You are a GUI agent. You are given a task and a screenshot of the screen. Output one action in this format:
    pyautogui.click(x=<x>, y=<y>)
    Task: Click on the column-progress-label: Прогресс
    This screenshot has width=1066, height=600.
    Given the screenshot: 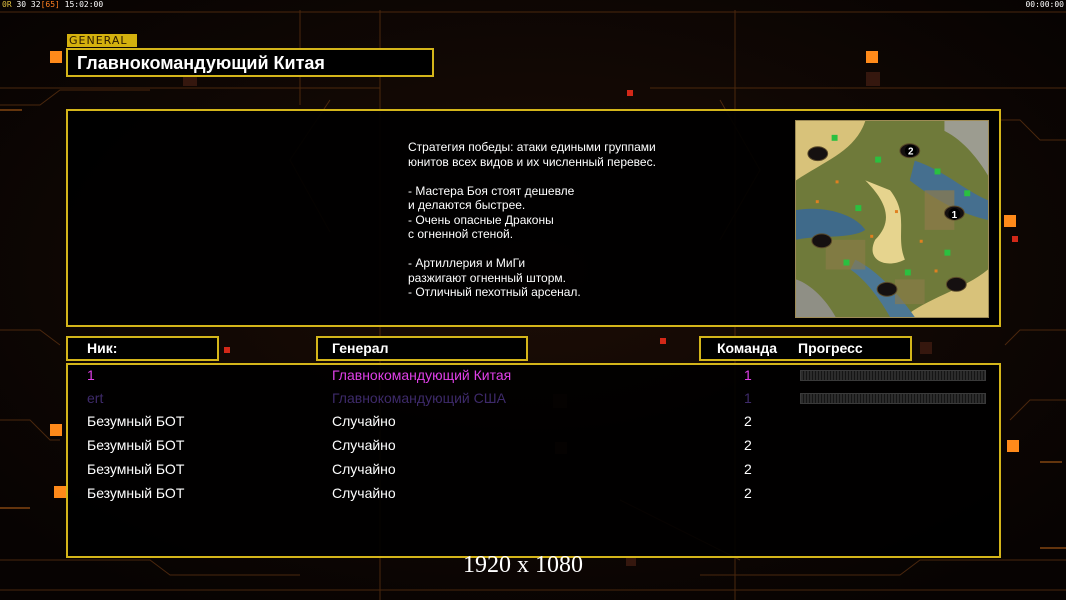 What is the action you would take?
    pyautogui.click(x=830, y=348)
    